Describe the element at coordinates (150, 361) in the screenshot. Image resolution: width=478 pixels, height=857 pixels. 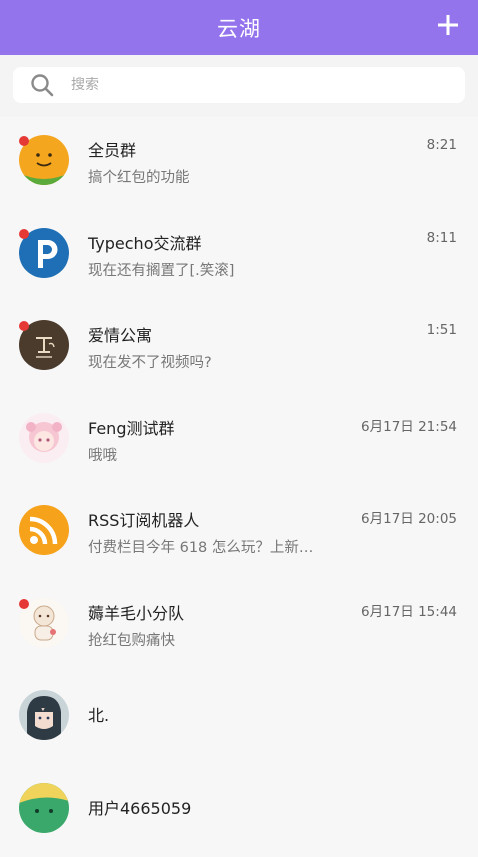
I see `chat-last-message: 现在发不了视频吗?` at that location.